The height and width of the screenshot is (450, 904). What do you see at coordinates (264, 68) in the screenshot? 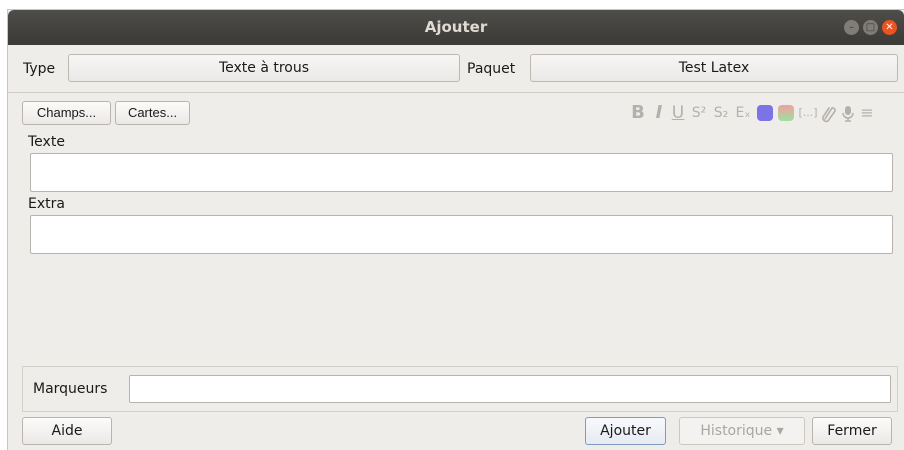
I see `note-type-selector: Texte à trous` at bounding box center [264, 68].